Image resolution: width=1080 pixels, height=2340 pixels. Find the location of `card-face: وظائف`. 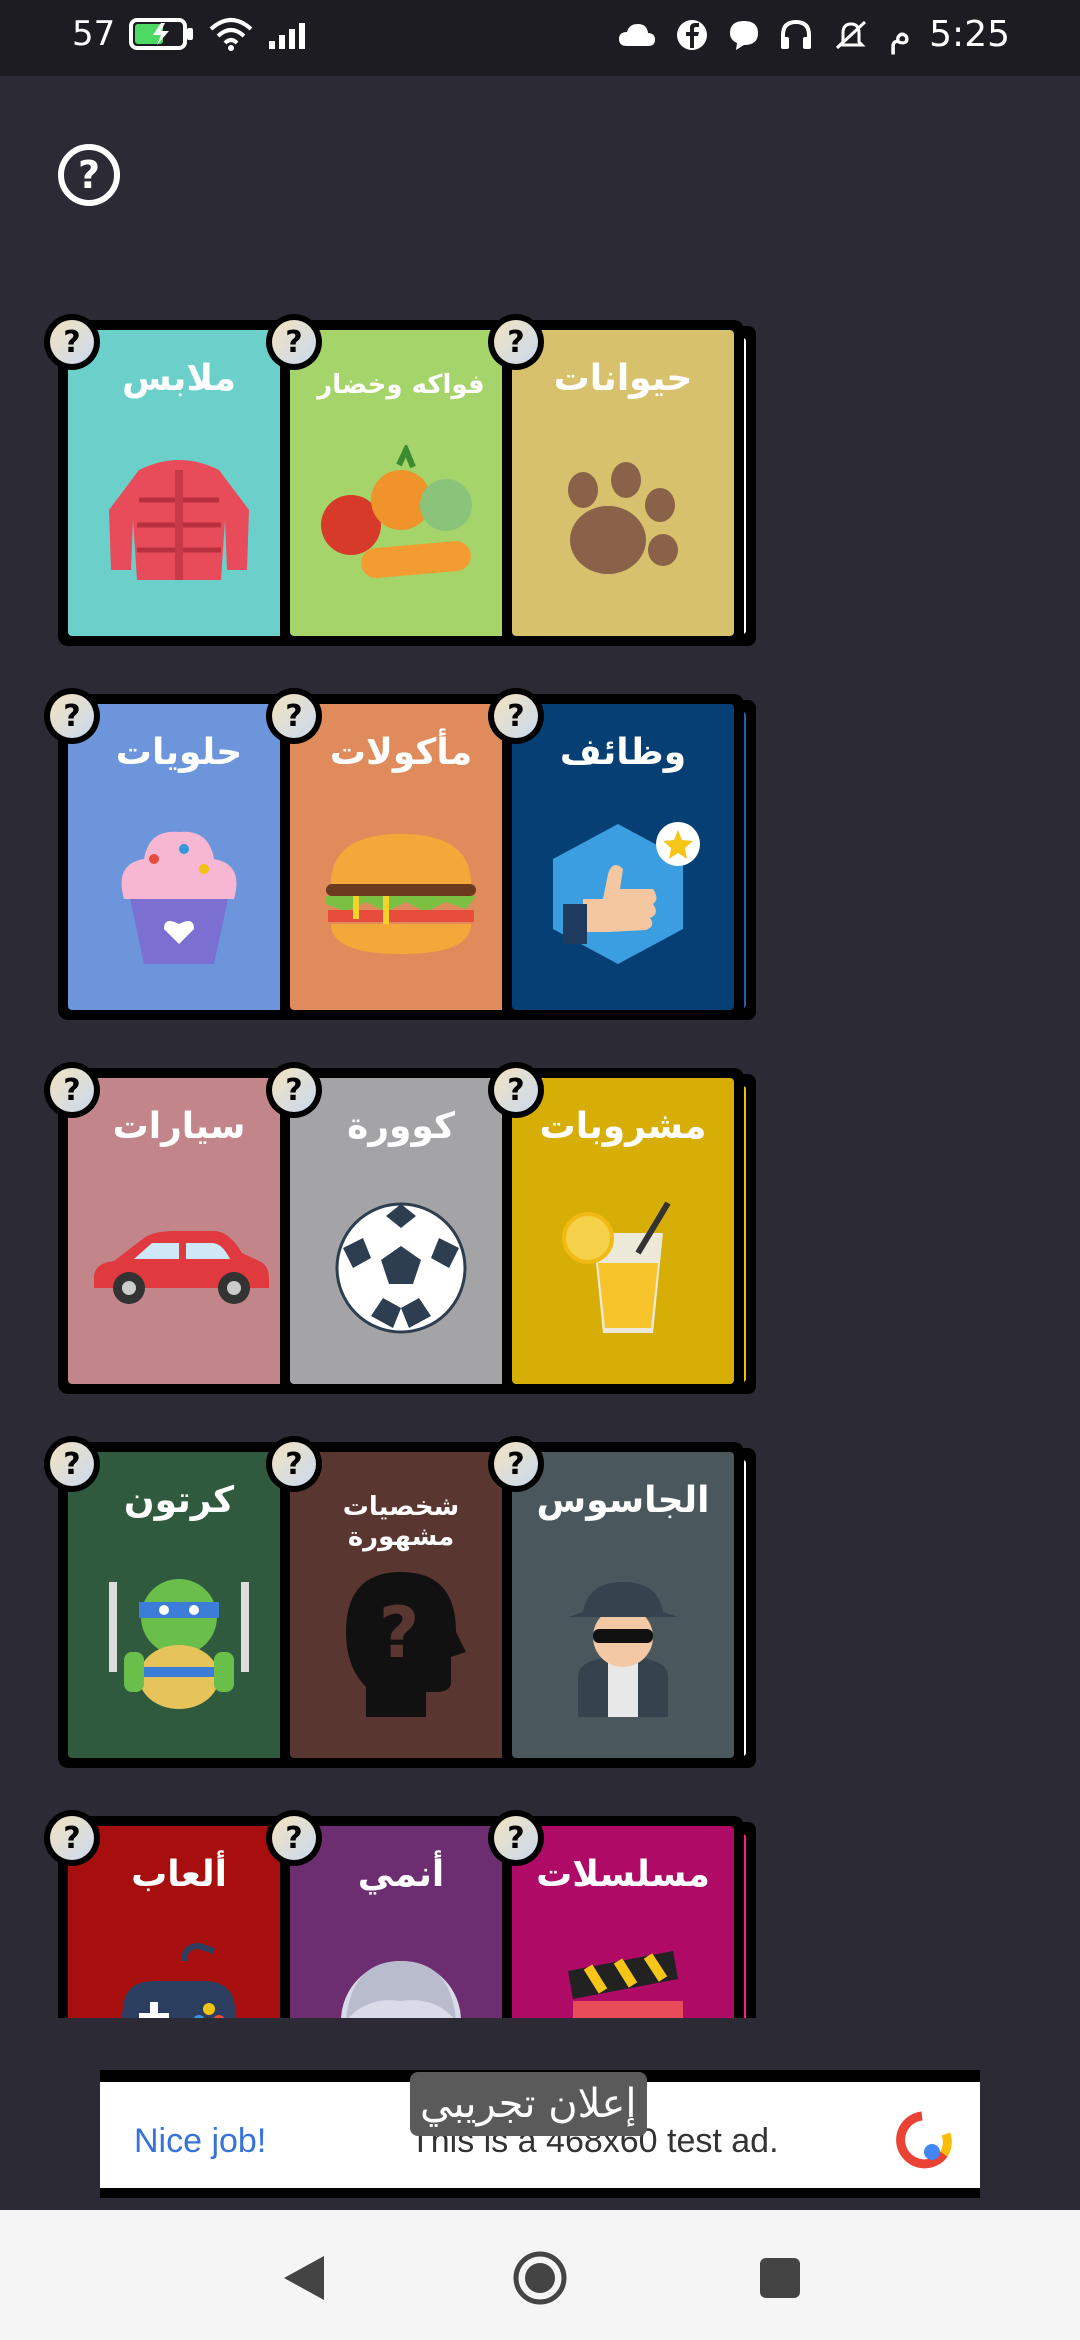

card-face: وظائف is located at coordinates (623, 857).